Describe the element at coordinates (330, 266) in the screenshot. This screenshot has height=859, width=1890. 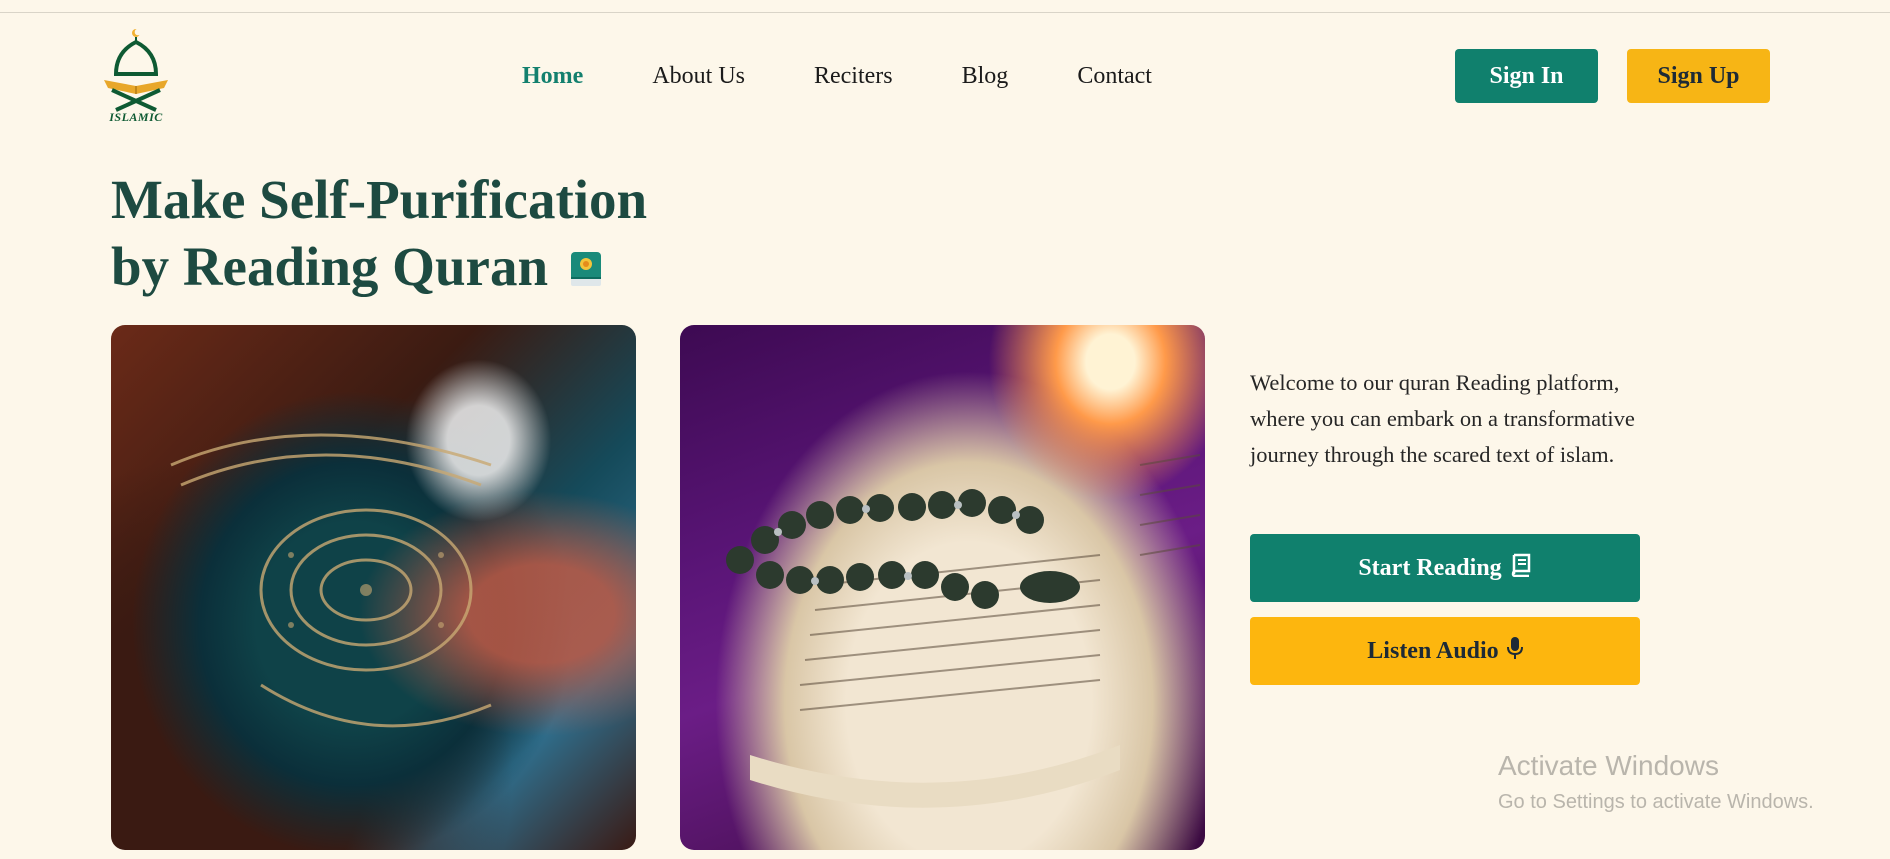
I see `hero-title-line2: by Reading Quran` at that location.